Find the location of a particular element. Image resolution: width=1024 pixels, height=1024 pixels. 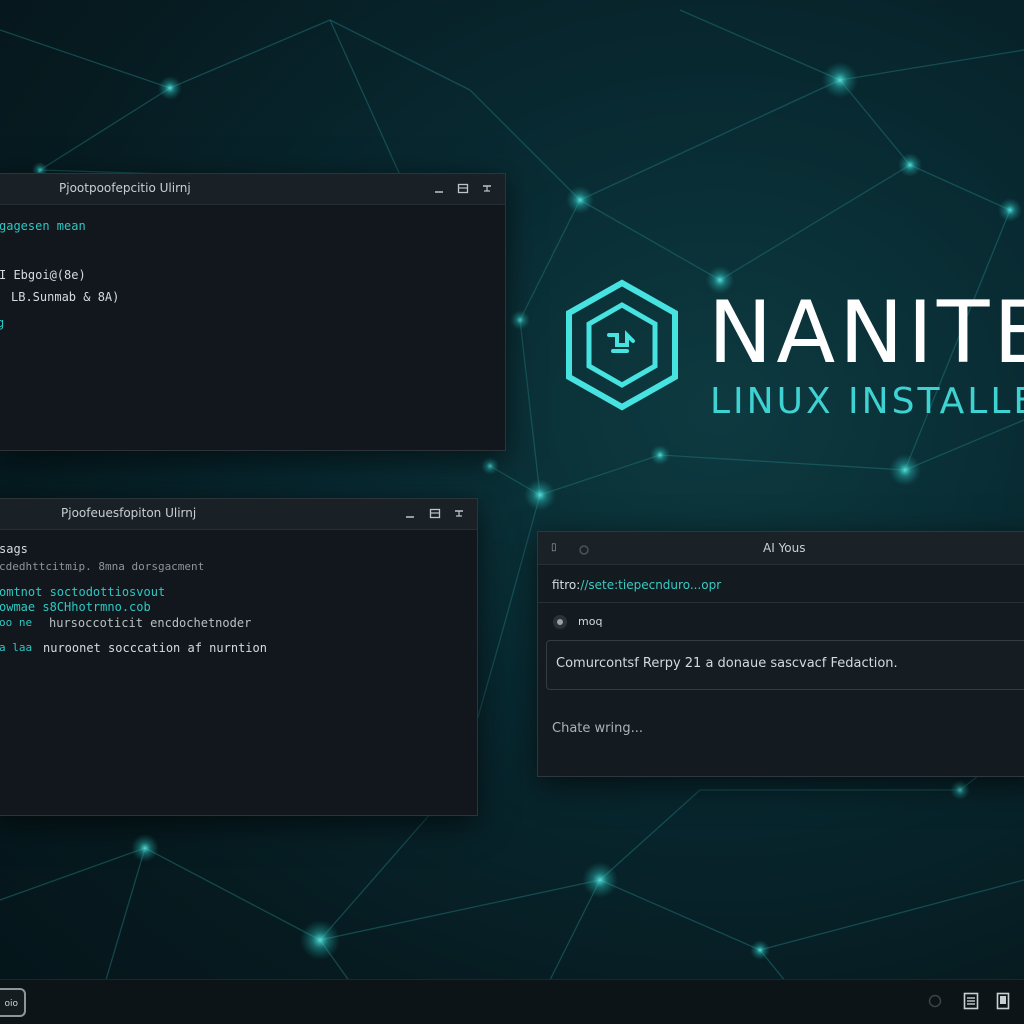

terminal-line: hursoccoticit encdochetnoder is located at coordinates (150, 623).